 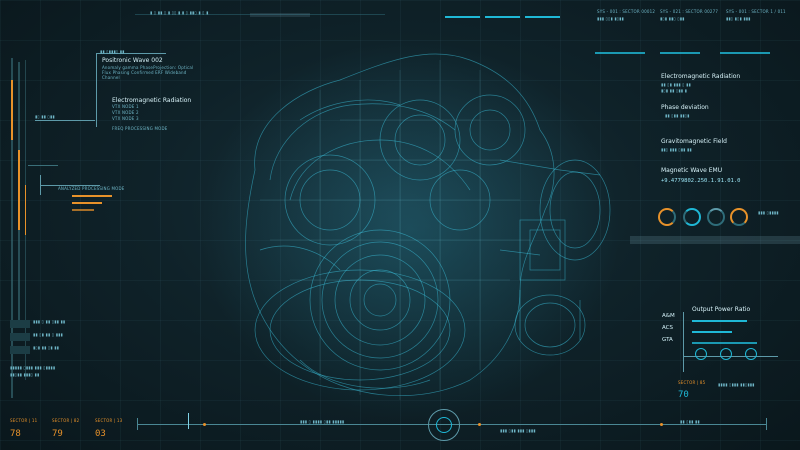 What do you see at coordinates (15, 434) in the screenshot?
I see `sector-1-value: 78` at bounding box center [15, 434].